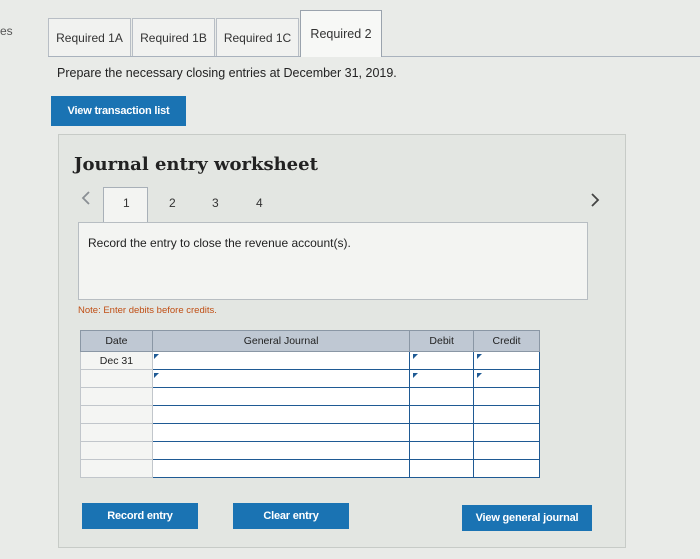  Describe the element at coordinates (281, 341) in the screenshot. I see `general-journal-header: General Journal` at that location.